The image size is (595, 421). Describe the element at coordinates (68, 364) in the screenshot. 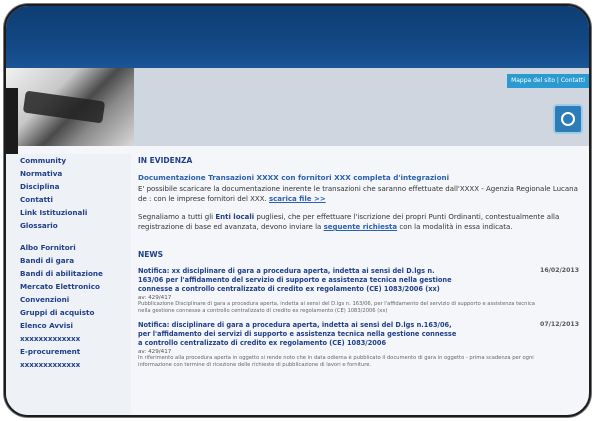

I see `sidebar-item-placeholder-2: xxxxxxxxxxxxx` at that location.